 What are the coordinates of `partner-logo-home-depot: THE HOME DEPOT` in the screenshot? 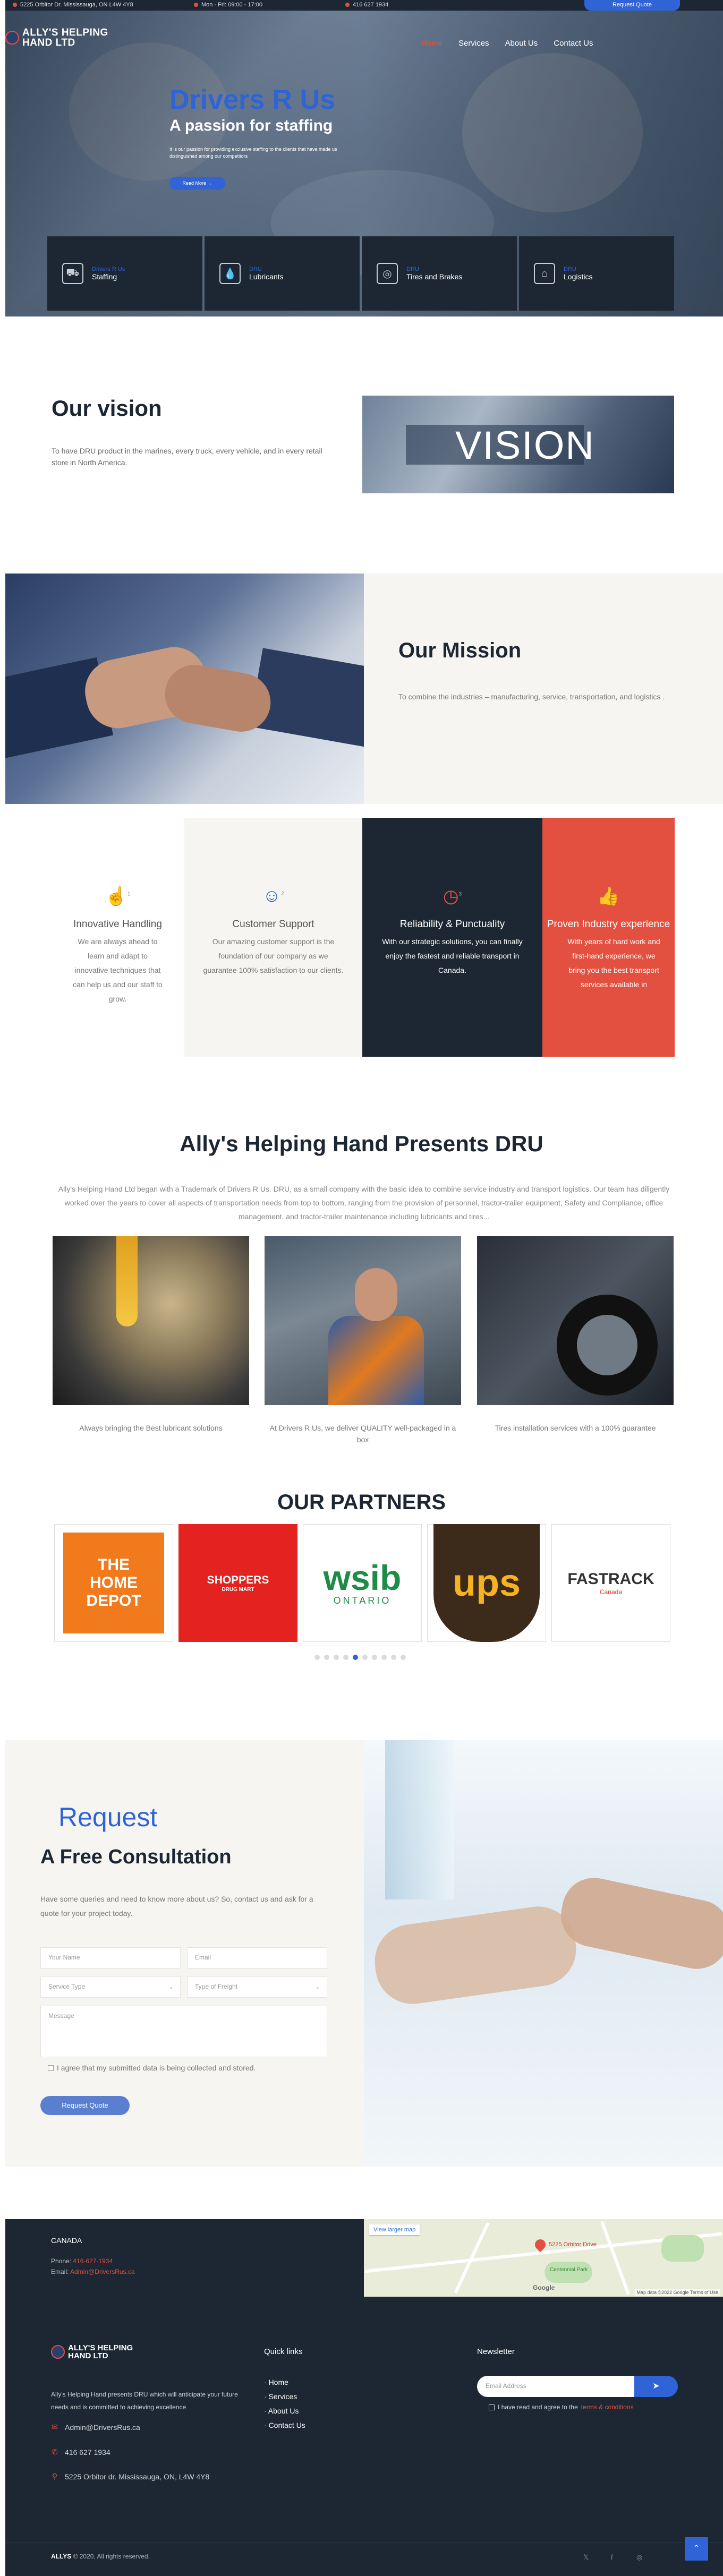 It's located at (113, 1583).